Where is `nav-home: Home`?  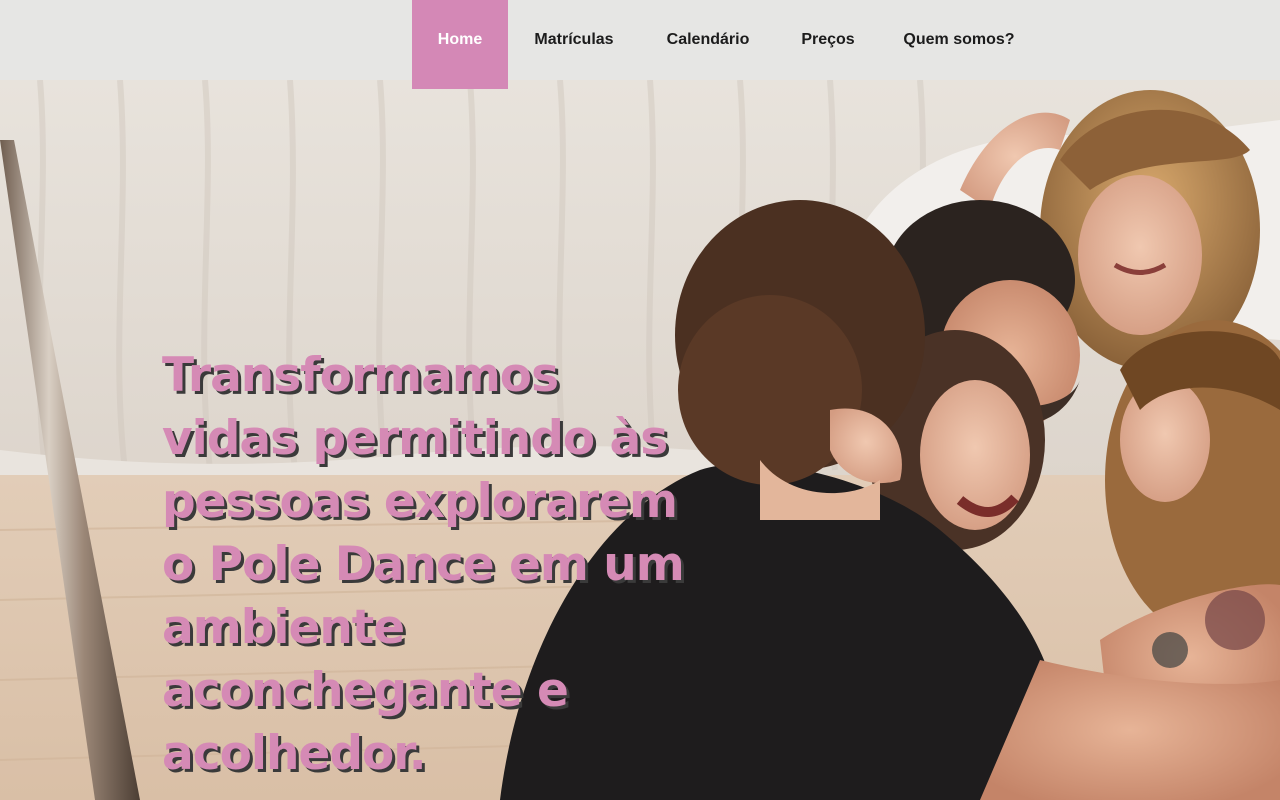
nav-home: Home is located at coordinates (460, 44).